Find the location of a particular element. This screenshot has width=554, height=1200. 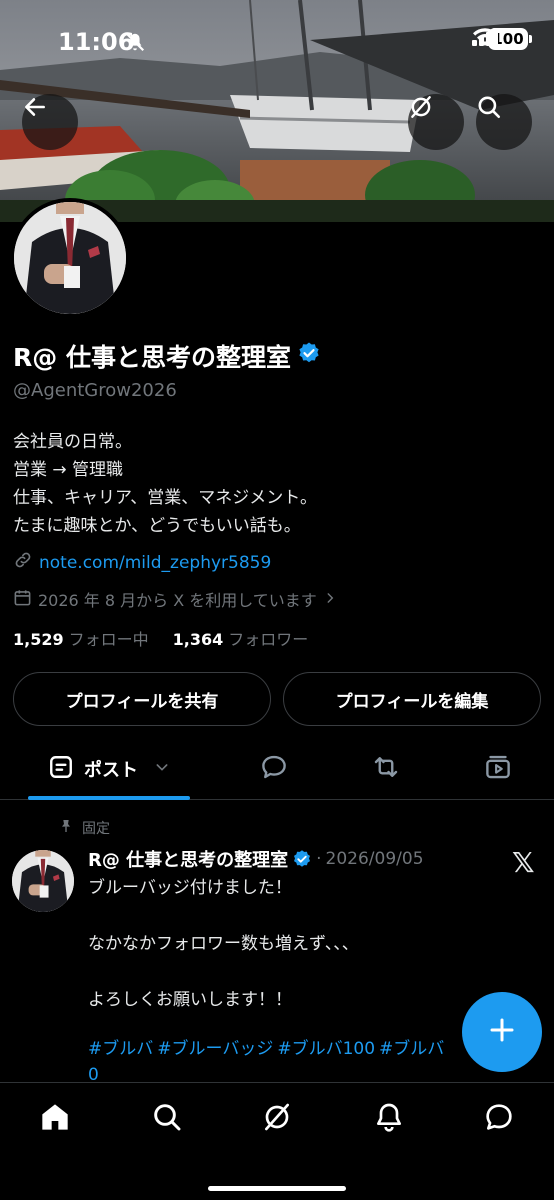

profile-display-name: R@ 仕事と思考の整理室 is located at coordinates (167, 356).